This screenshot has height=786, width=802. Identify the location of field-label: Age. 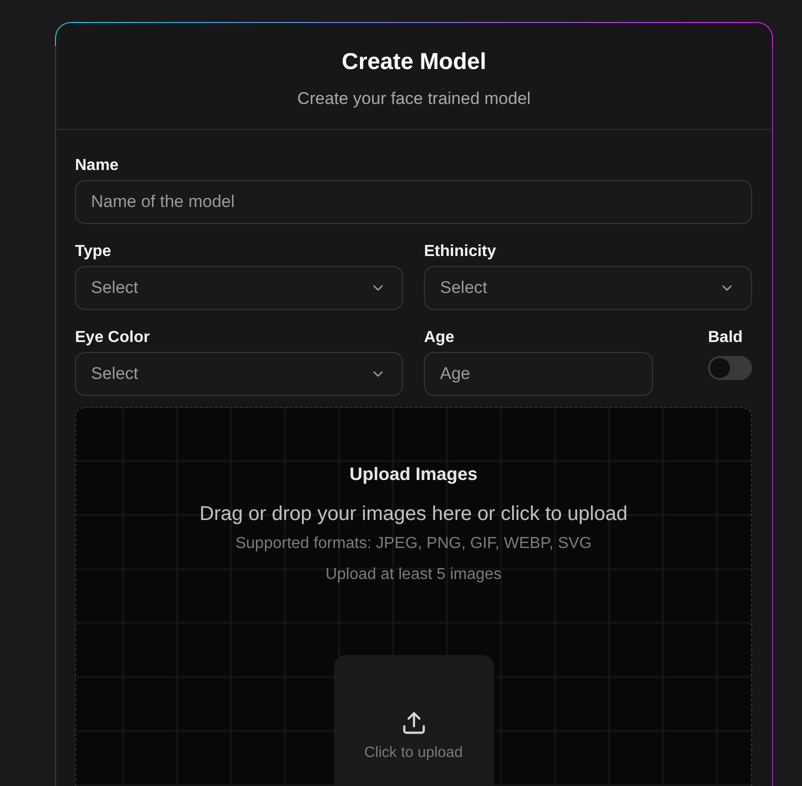
(439, 338).